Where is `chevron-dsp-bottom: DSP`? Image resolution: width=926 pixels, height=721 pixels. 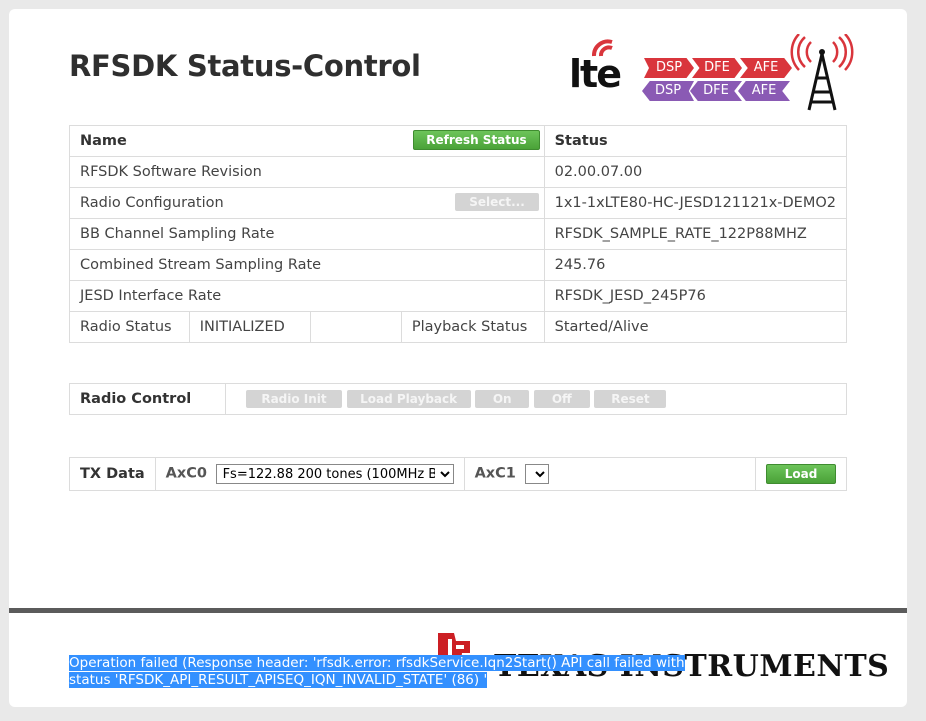 chevron-dsp-bottom: DSP is located at coordinates (668, 91).